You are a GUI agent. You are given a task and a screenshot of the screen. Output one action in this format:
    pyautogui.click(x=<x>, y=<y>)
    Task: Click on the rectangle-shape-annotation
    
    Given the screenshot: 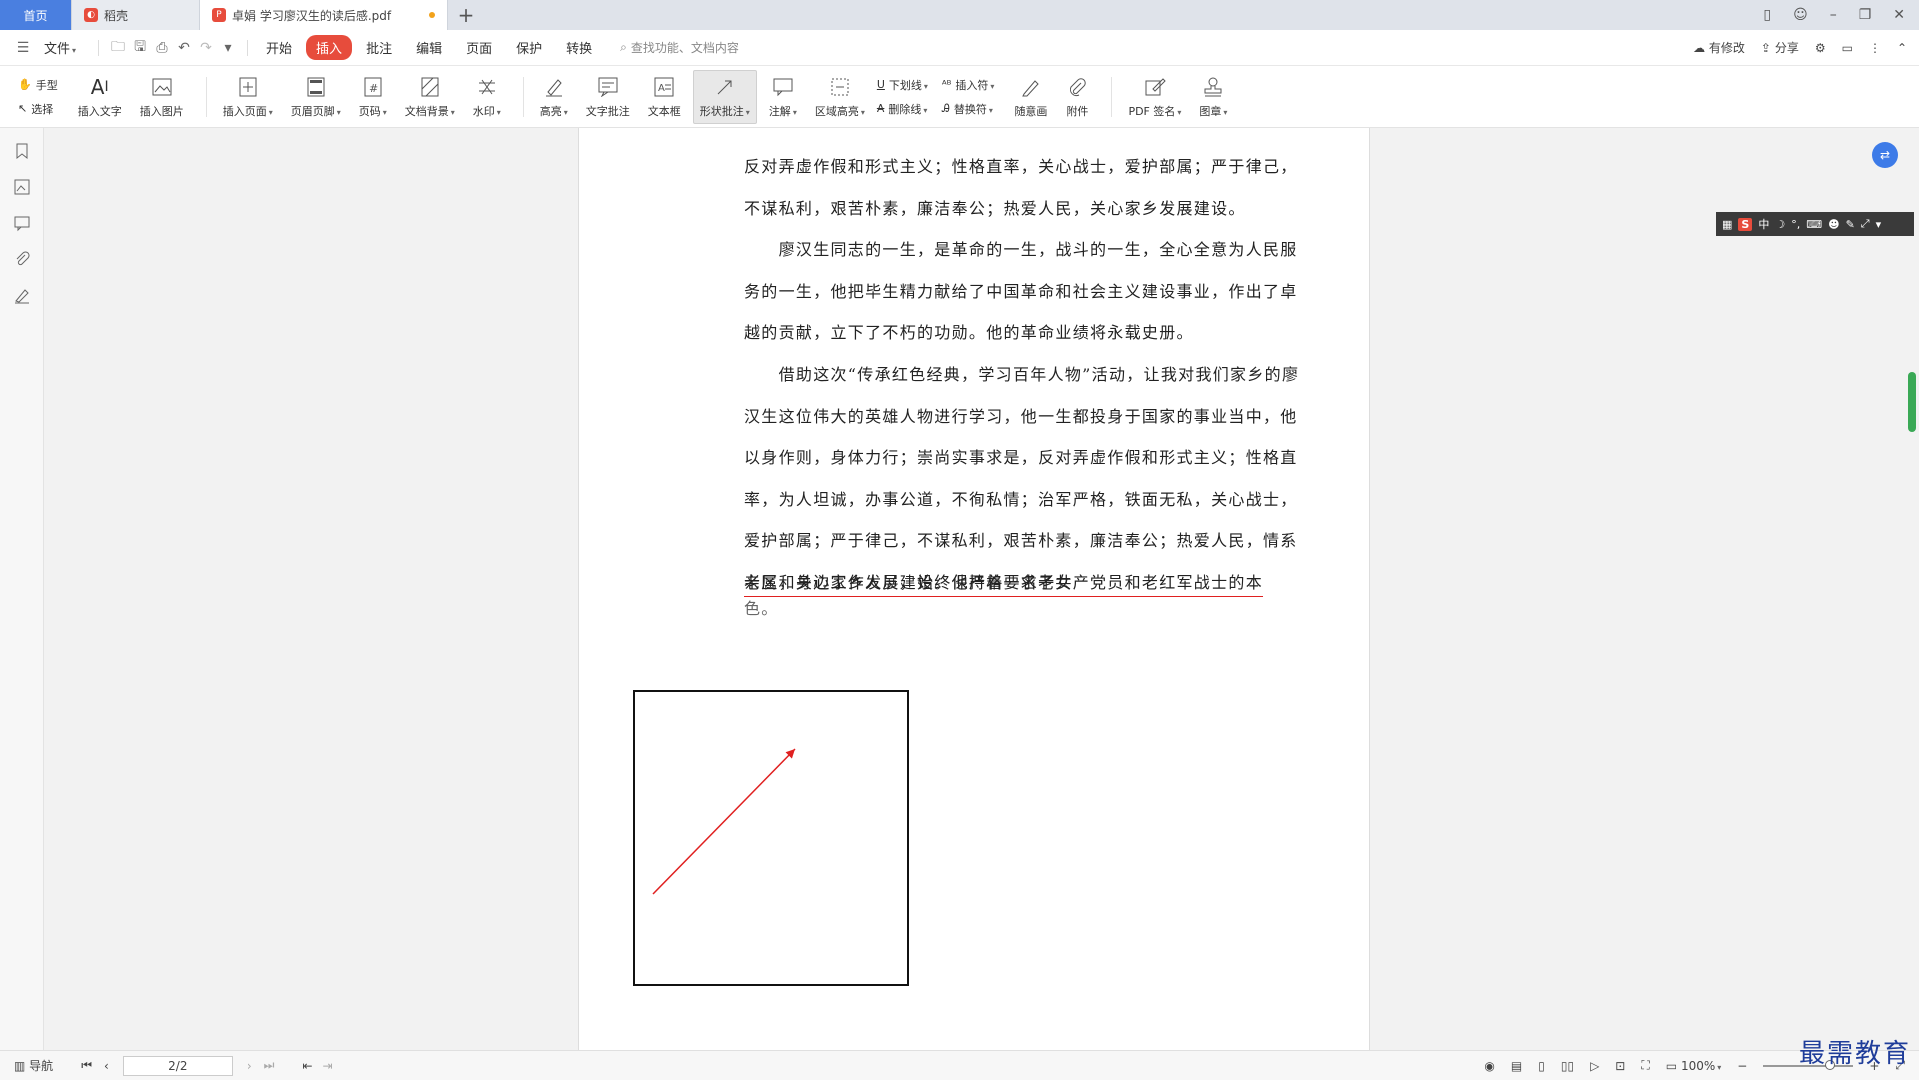 What is the action you would take?
    pyautogui.click(x=771, y=838)
    